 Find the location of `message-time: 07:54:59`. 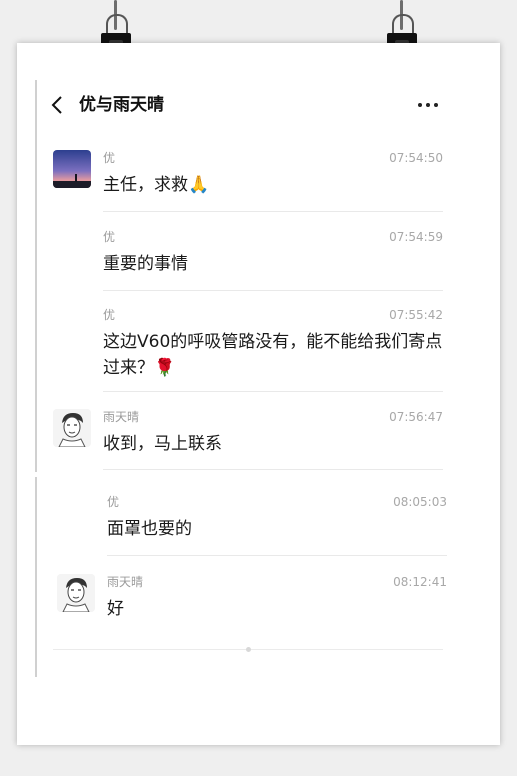

message-time: 07:54:59 is located at coordinates (416, 237).